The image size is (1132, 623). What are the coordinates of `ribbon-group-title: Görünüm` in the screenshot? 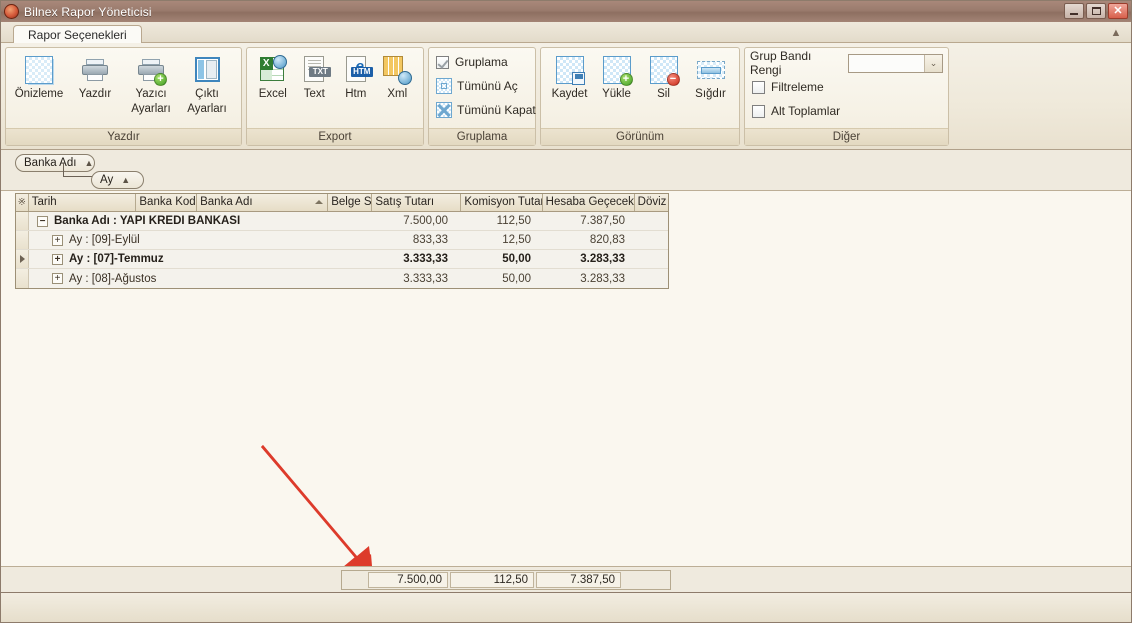 It's located at (640, 136).